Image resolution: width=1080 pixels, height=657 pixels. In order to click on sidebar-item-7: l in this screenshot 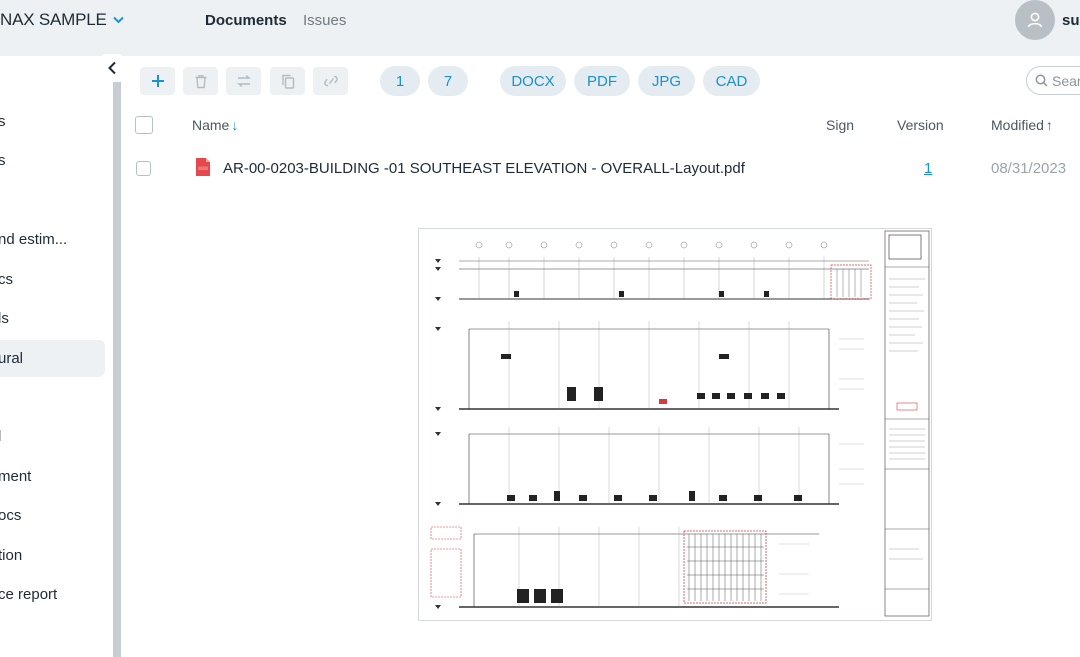, I will do `click(52, 436)`.